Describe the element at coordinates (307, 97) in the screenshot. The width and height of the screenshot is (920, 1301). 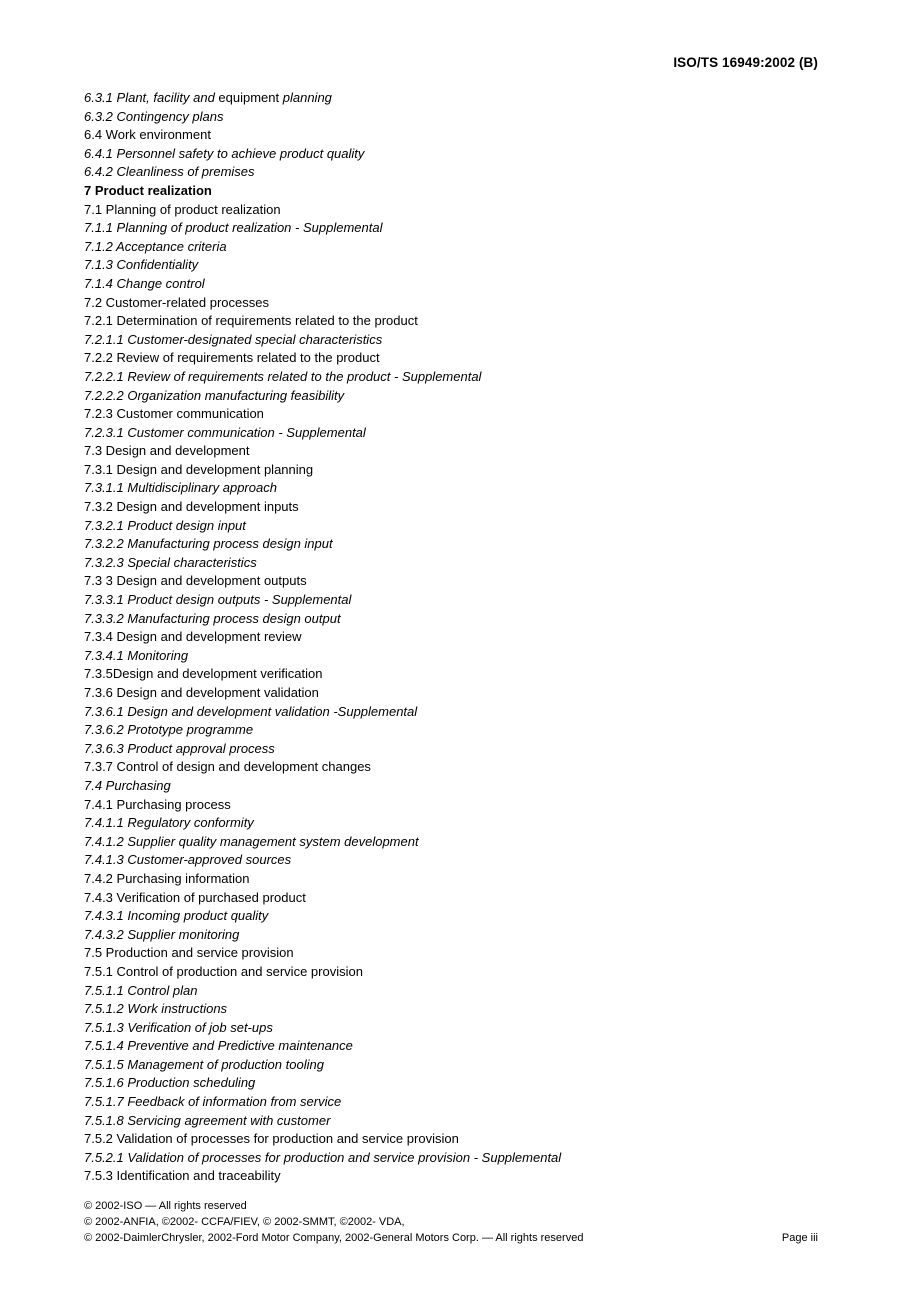
I see `toc-entry-run: planning` at that location.